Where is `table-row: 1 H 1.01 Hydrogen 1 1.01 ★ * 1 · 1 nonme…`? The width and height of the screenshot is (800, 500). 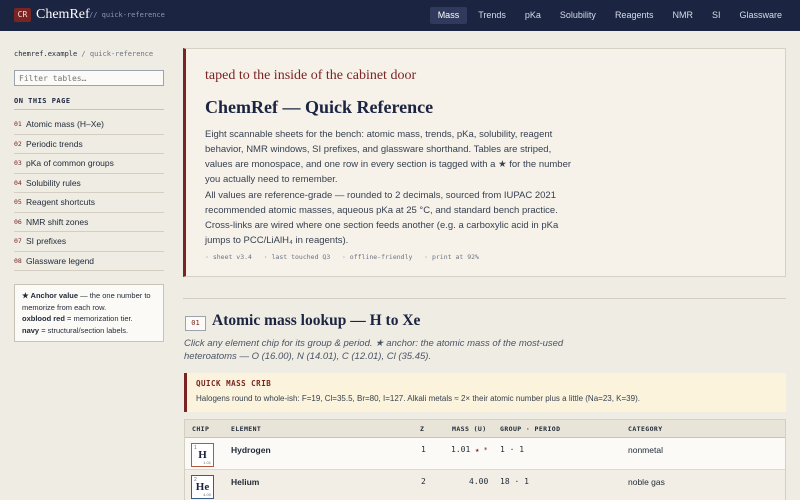
table-row: 1 H 1.01 Hydrogen 1 1.01 ★ * 1 · 1 nonme… is located at coordinates (485, 454).